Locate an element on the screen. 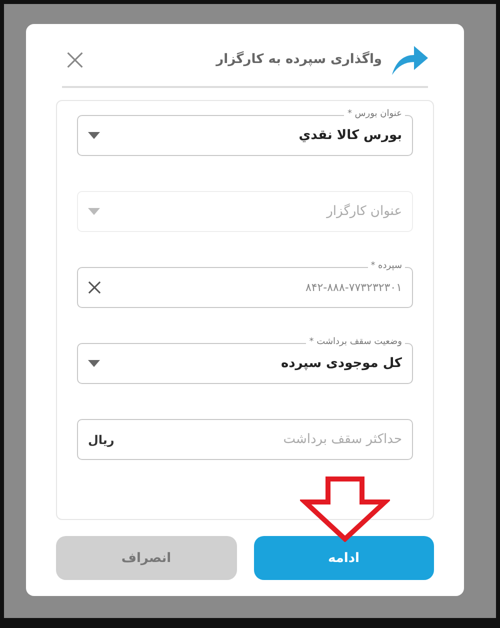 The height and width of the screenshot is (628, 500). field-label: عنوان بورس * is located at coordinates (374, 114).